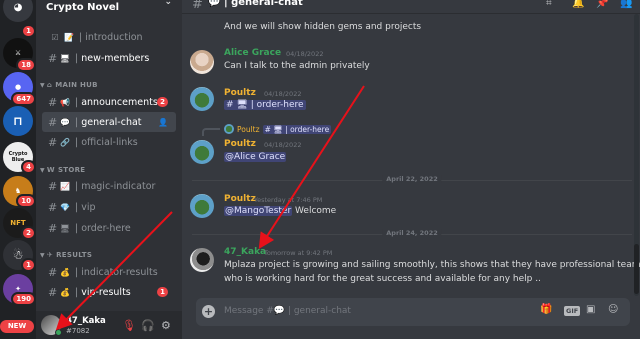  What do you see at coordinates (26, 65) in the screenshot?
I see `rail-badge: 18` at bounding box center [26, 65].